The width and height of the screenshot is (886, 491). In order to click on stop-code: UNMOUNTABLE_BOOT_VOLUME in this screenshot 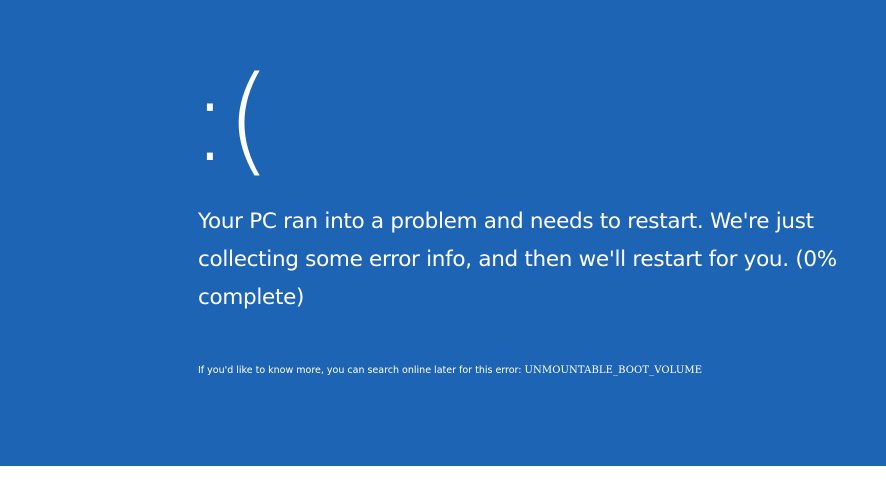, I will do `click(613, 370)`.